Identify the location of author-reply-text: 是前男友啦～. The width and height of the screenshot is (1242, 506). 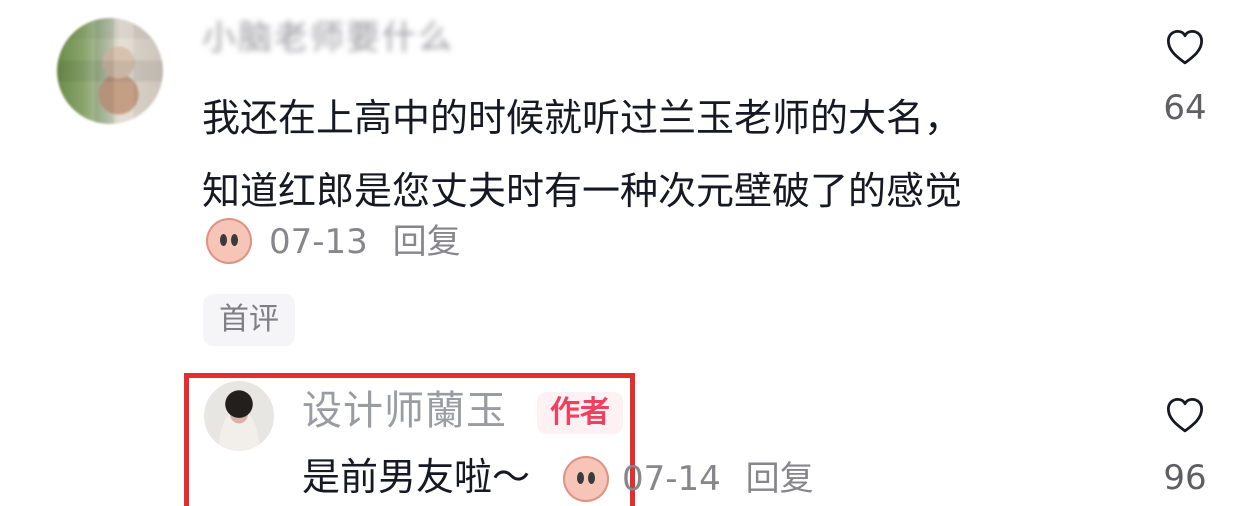
(416, 477).